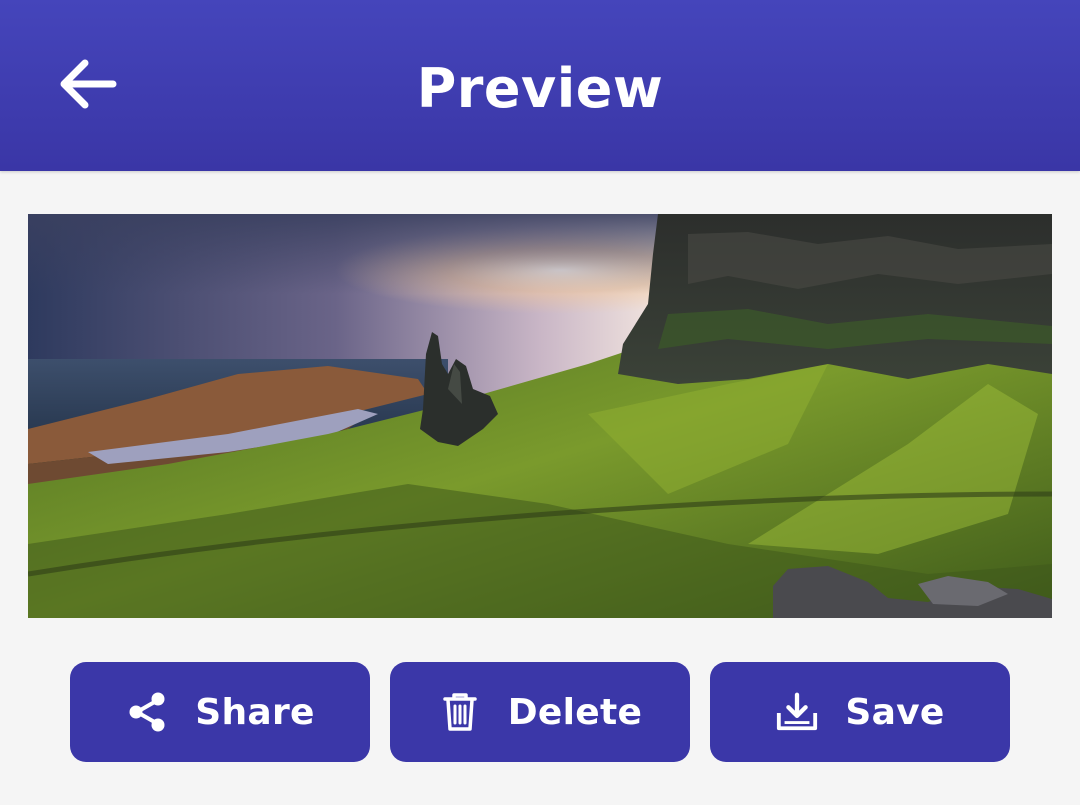  What do you see at coordinates (255, 712) in the screenshot?
I see `share-label: Share` at bounding box center [255, 712].